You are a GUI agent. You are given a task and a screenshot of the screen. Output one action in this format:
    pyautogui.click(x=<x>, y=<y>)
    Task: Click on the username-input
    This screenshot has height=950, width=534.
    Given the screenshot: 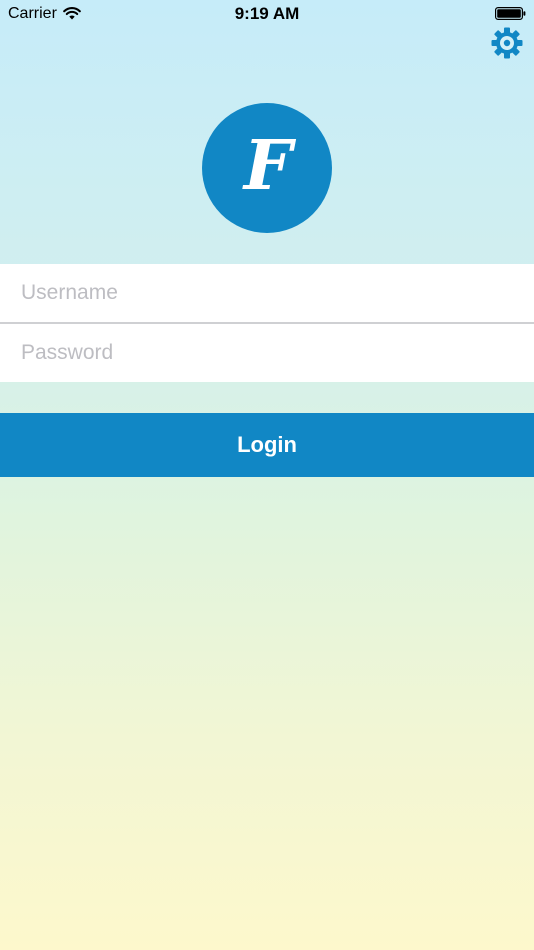 What is the action you would take?
    pyautogui.click(x=267, y=293)
    